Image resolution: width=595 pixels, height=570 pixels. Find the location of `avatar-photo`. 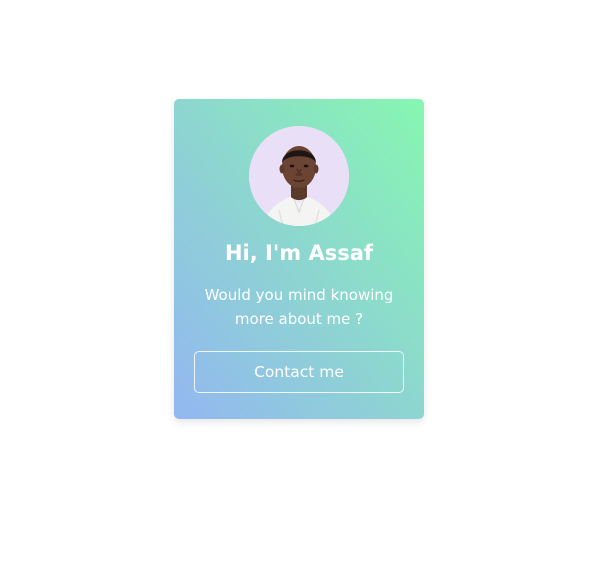

avatar-photo is located at coordinates (299, 176).